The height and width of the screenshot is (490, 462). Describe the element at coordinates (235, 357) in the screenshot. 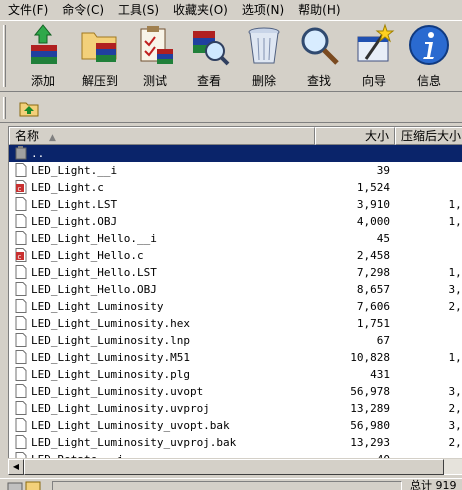

I see `file-row: LED_Light_Luminosity.M51 10,828 1,78` at that location.